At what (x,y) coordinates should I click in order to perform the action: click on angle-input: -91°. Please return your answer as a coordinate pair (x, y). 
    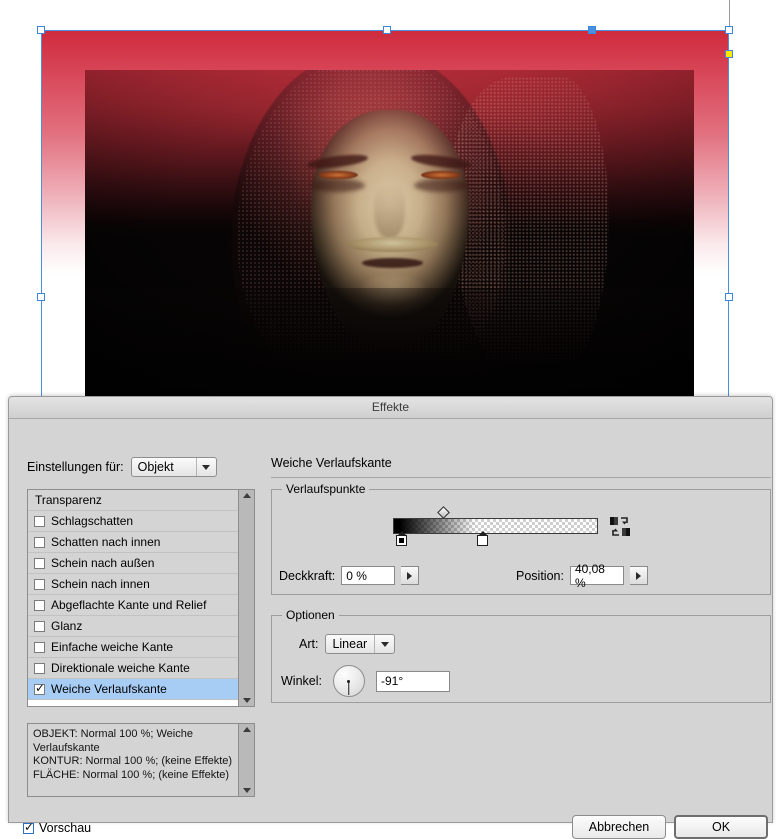
    Looking at the image, I should click on (412, 681).